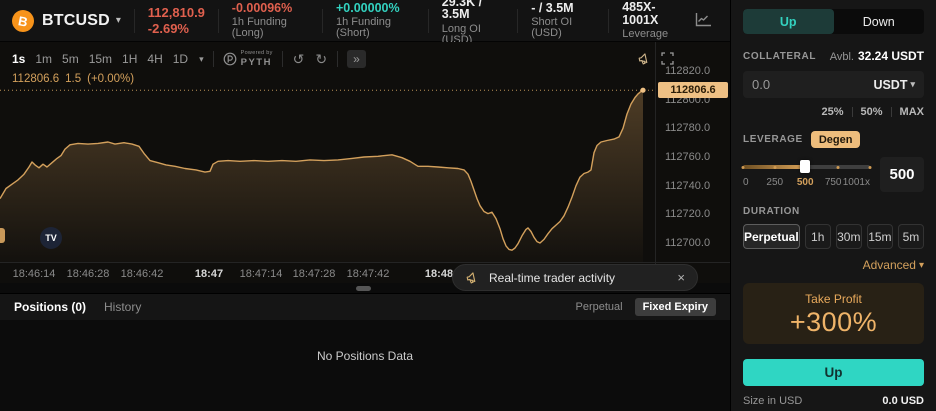 Image resolution: width=936 pixels, height=411 pixels. What do you see at coordinates (841, 57) in the screenshot?
I see `avbl-label: Avbl.` at bounding box center [841, 57].